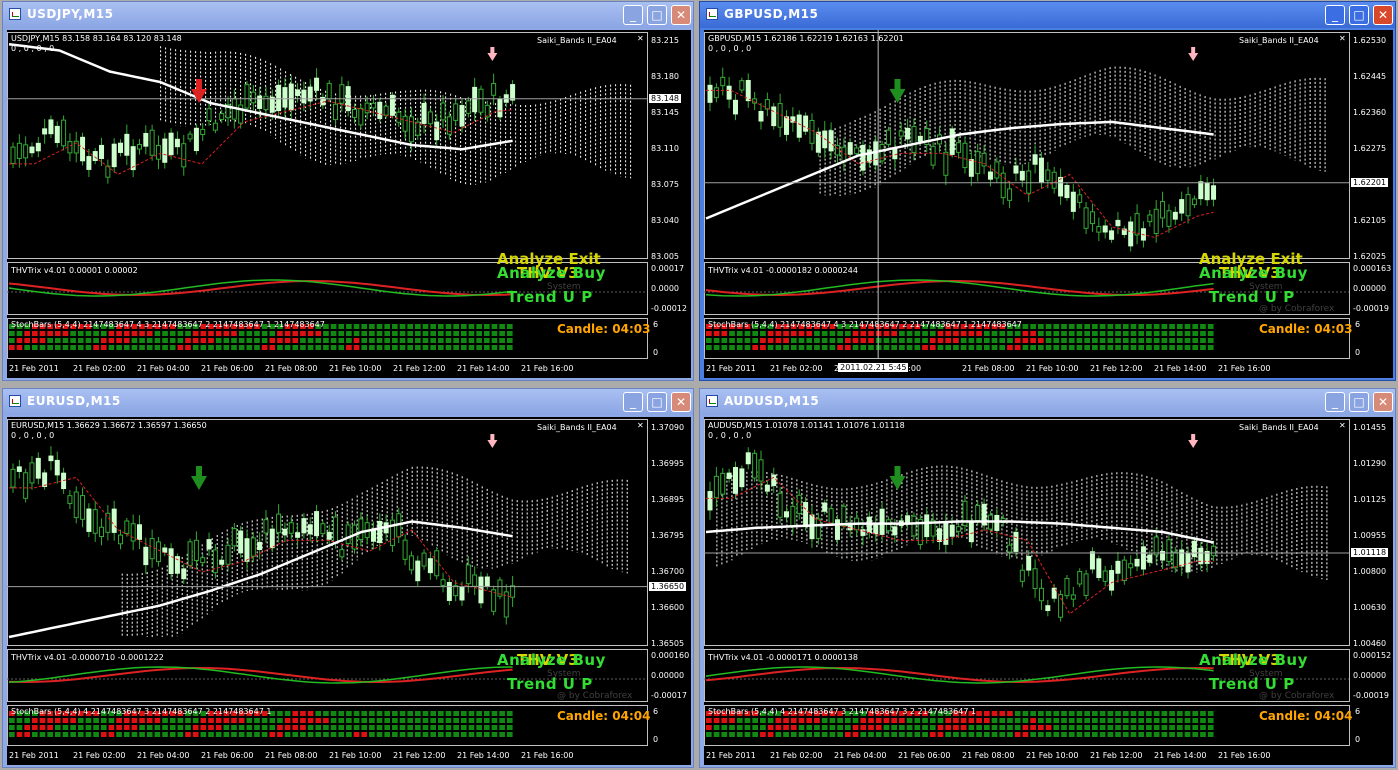 Image resolution: width=1398 pixels, height=770 pixels. What do you see at coordinates (263, 126) in the screenshot?
I see `candlesticks` at bounding box center [263, 126].